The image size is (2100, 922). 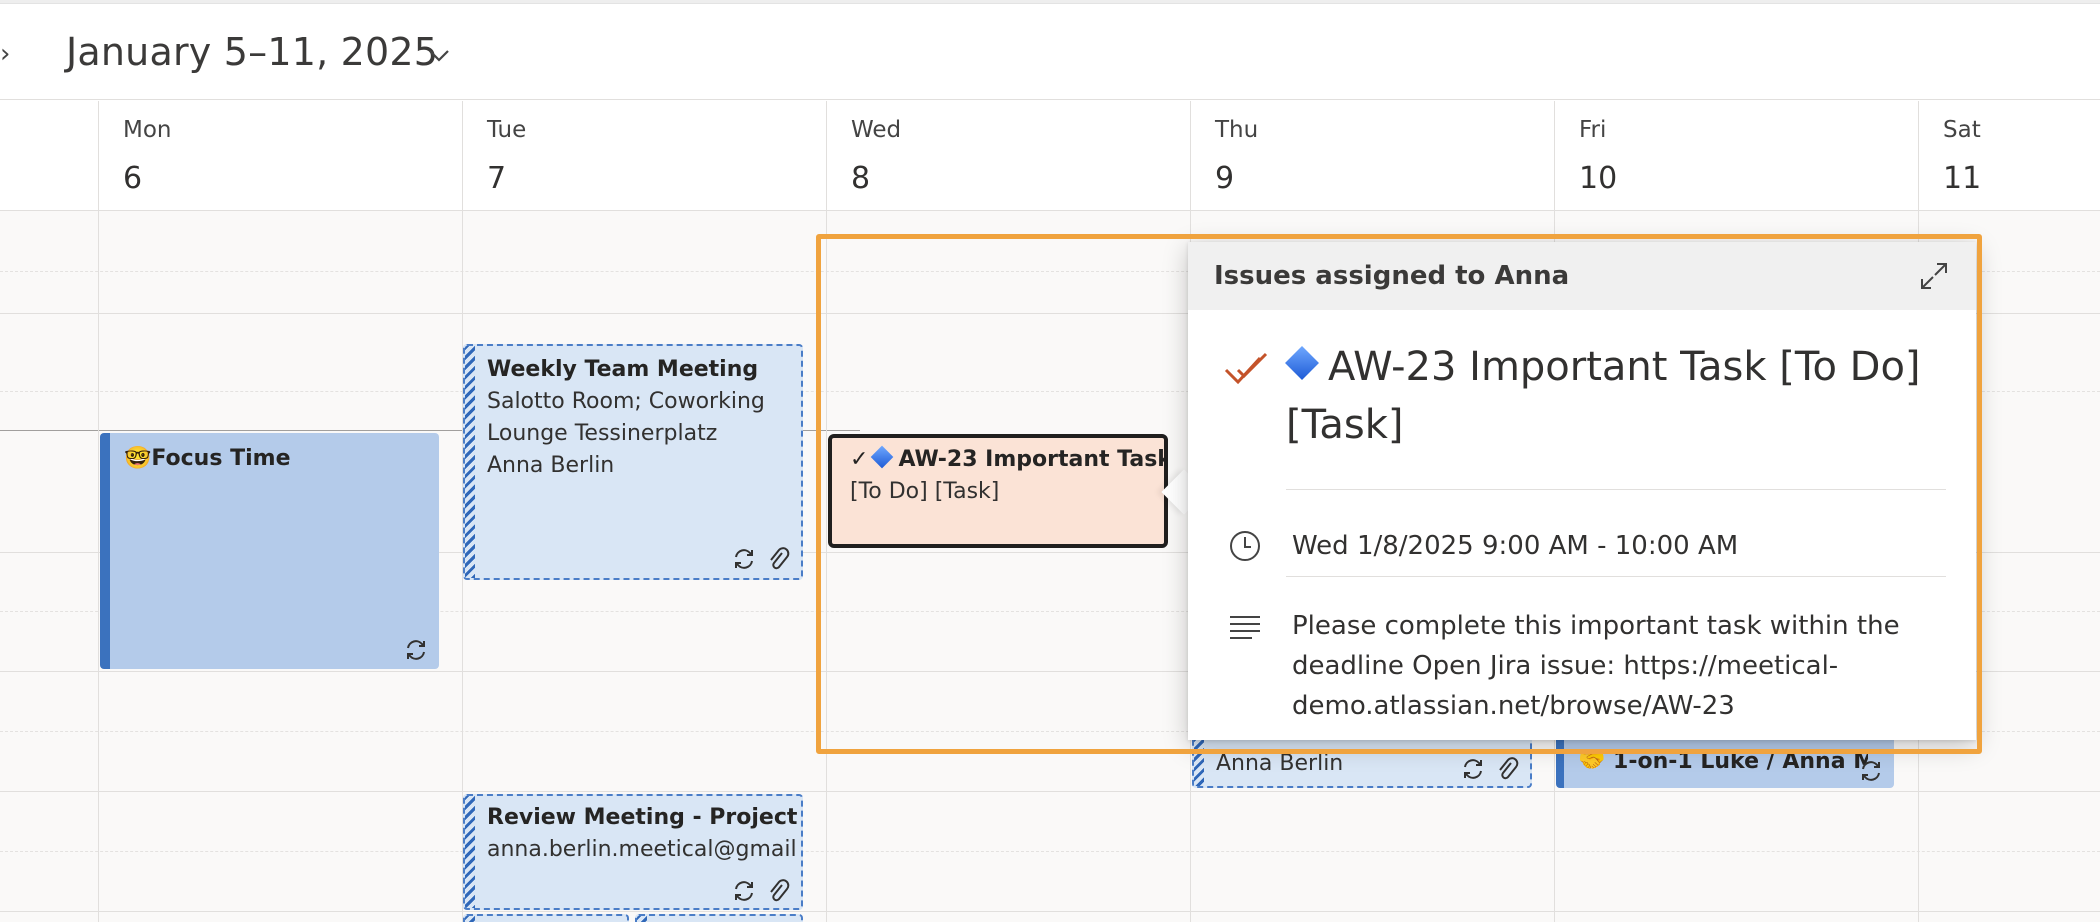 I want to click on day-header-fri: Fri 10, so click(x=1735, y=156).